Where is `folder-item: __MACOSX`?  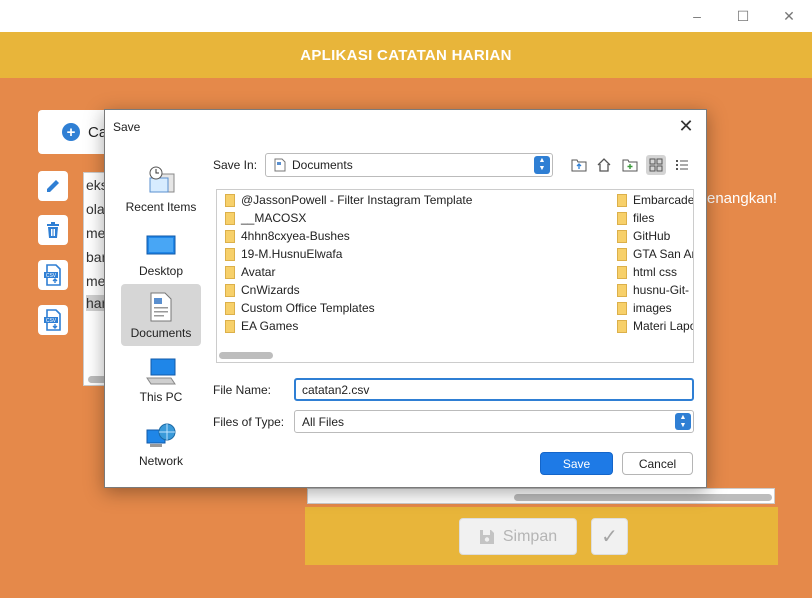
folder-item: __MACOSX is located at coordinates (265, 218).